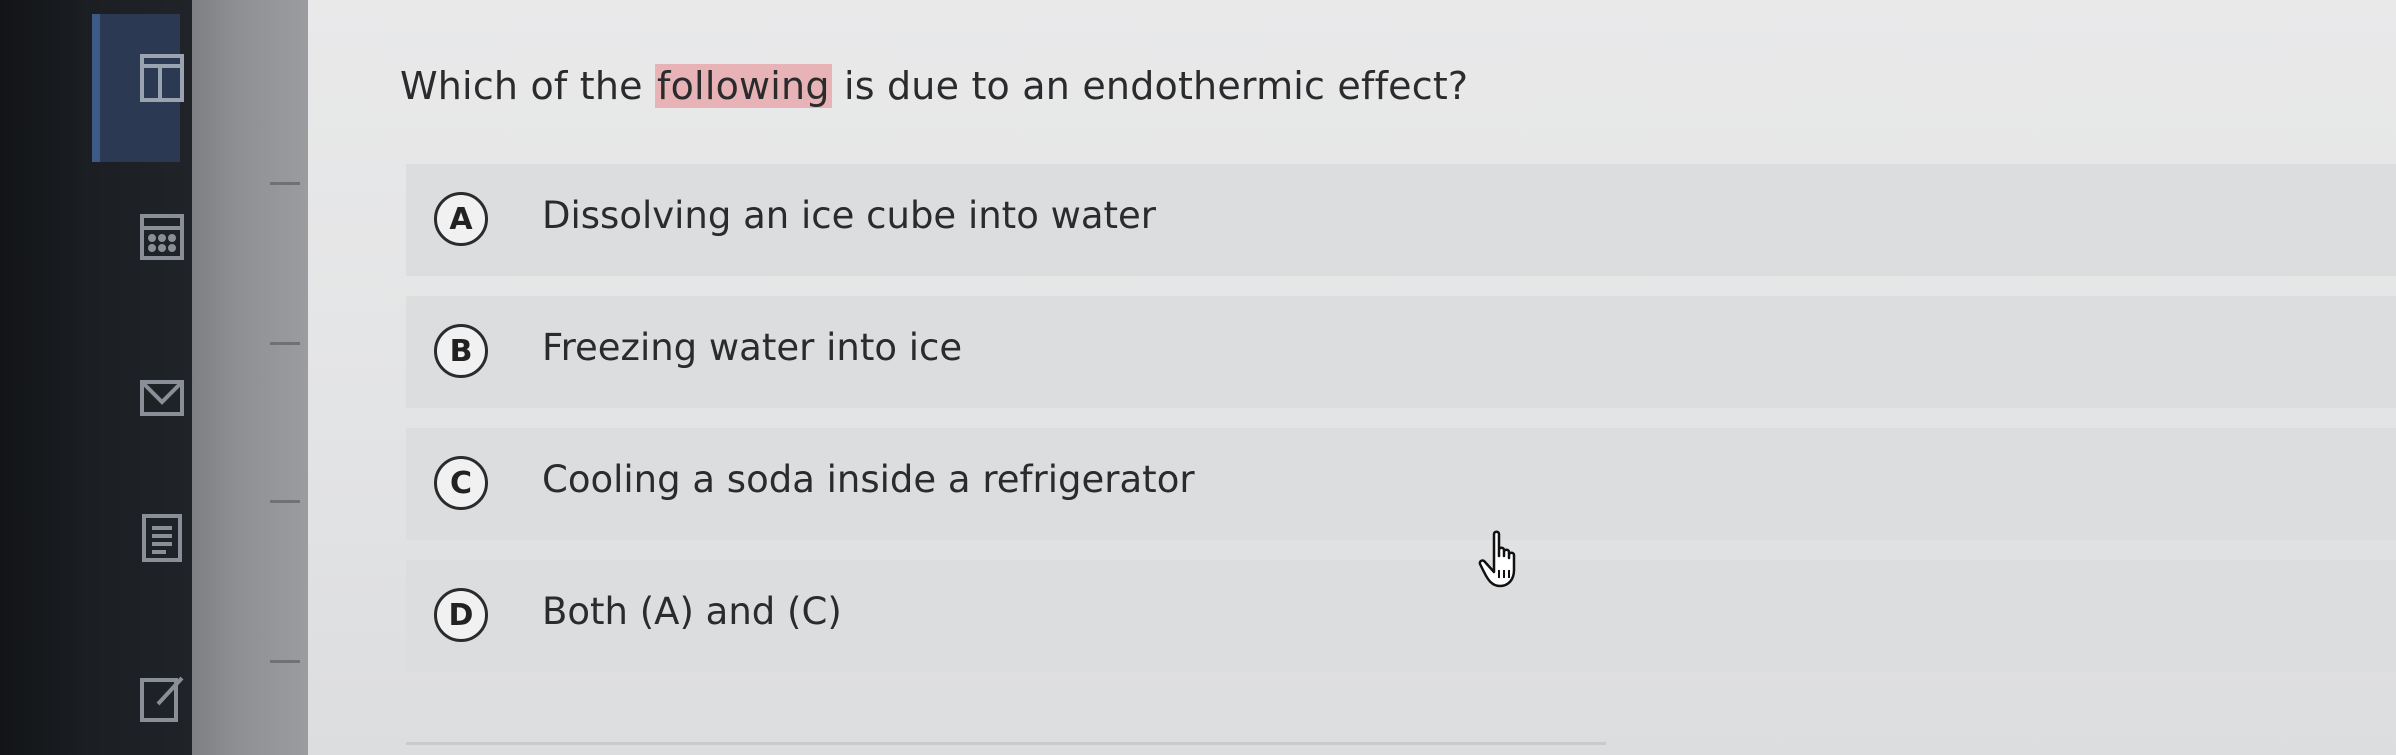  I want to click on highlighted-word: following, so click(743, 86).